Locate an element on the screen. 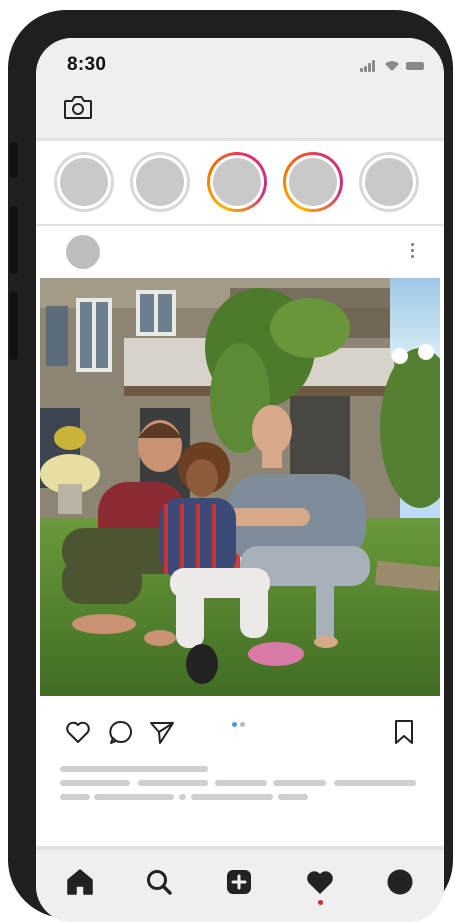 This screenshot has width=455, height=922. post-actions is located at coordinates (240, 732).